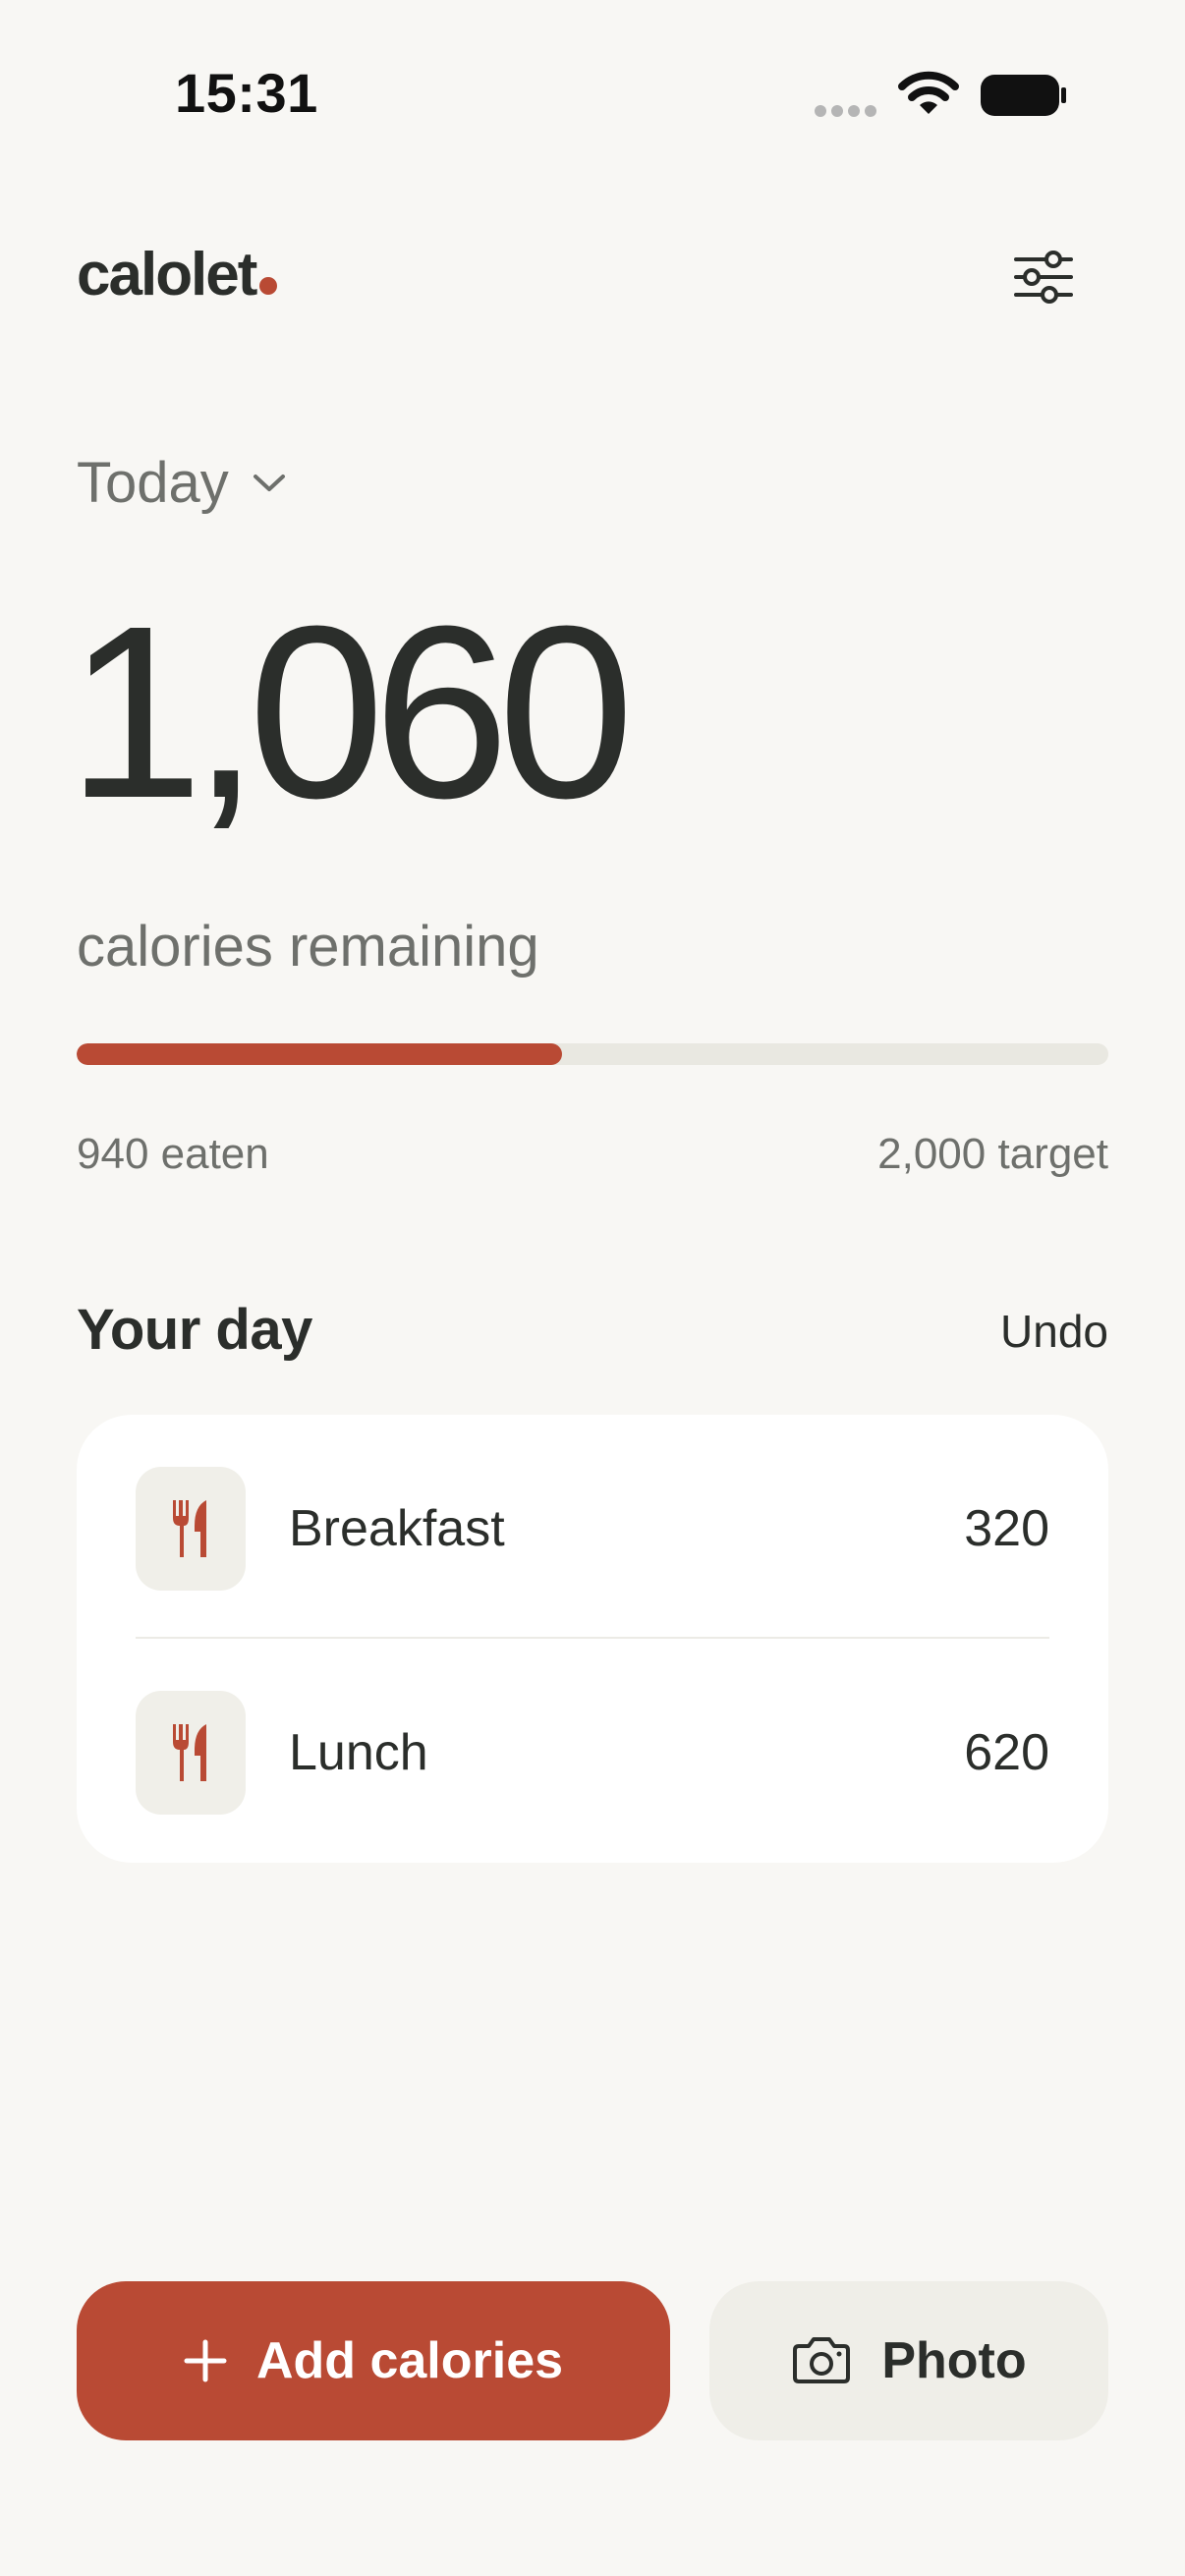 The height and width of the screenshot is (2576, 1185). I want to click on signal-dots-icon, so click(846, 111).